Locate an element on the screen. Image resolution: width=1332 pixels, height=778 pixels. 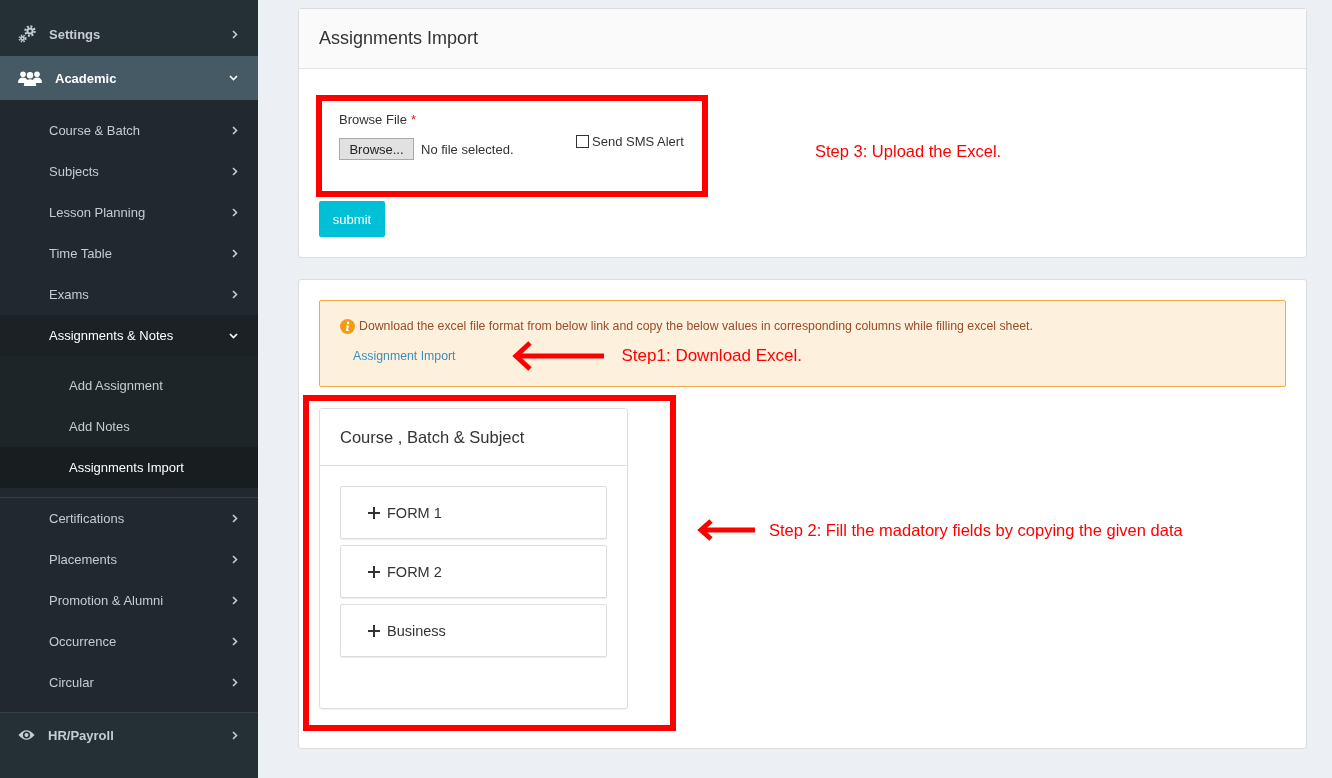
annotation-text: Step 2: Fill the madatory fields by copying the given data is located at coordinates (976, 530).